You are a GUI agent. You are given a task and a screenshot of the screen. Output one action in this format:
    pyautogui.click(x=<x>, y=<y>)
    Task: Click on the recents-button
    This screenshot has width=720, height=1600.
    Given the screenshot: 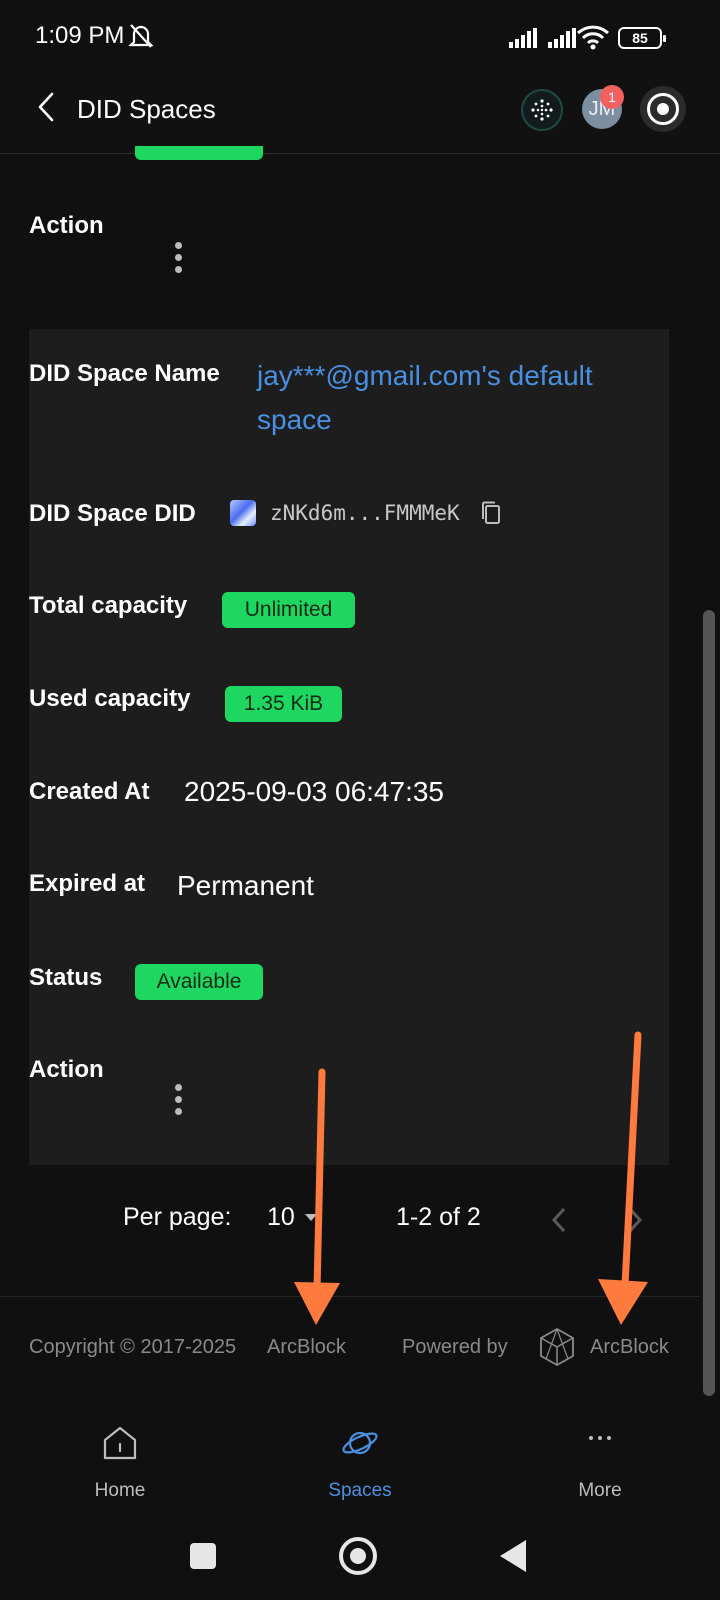 What is the action you would take?
    pyautogui.click(x=203, y=1556)
    